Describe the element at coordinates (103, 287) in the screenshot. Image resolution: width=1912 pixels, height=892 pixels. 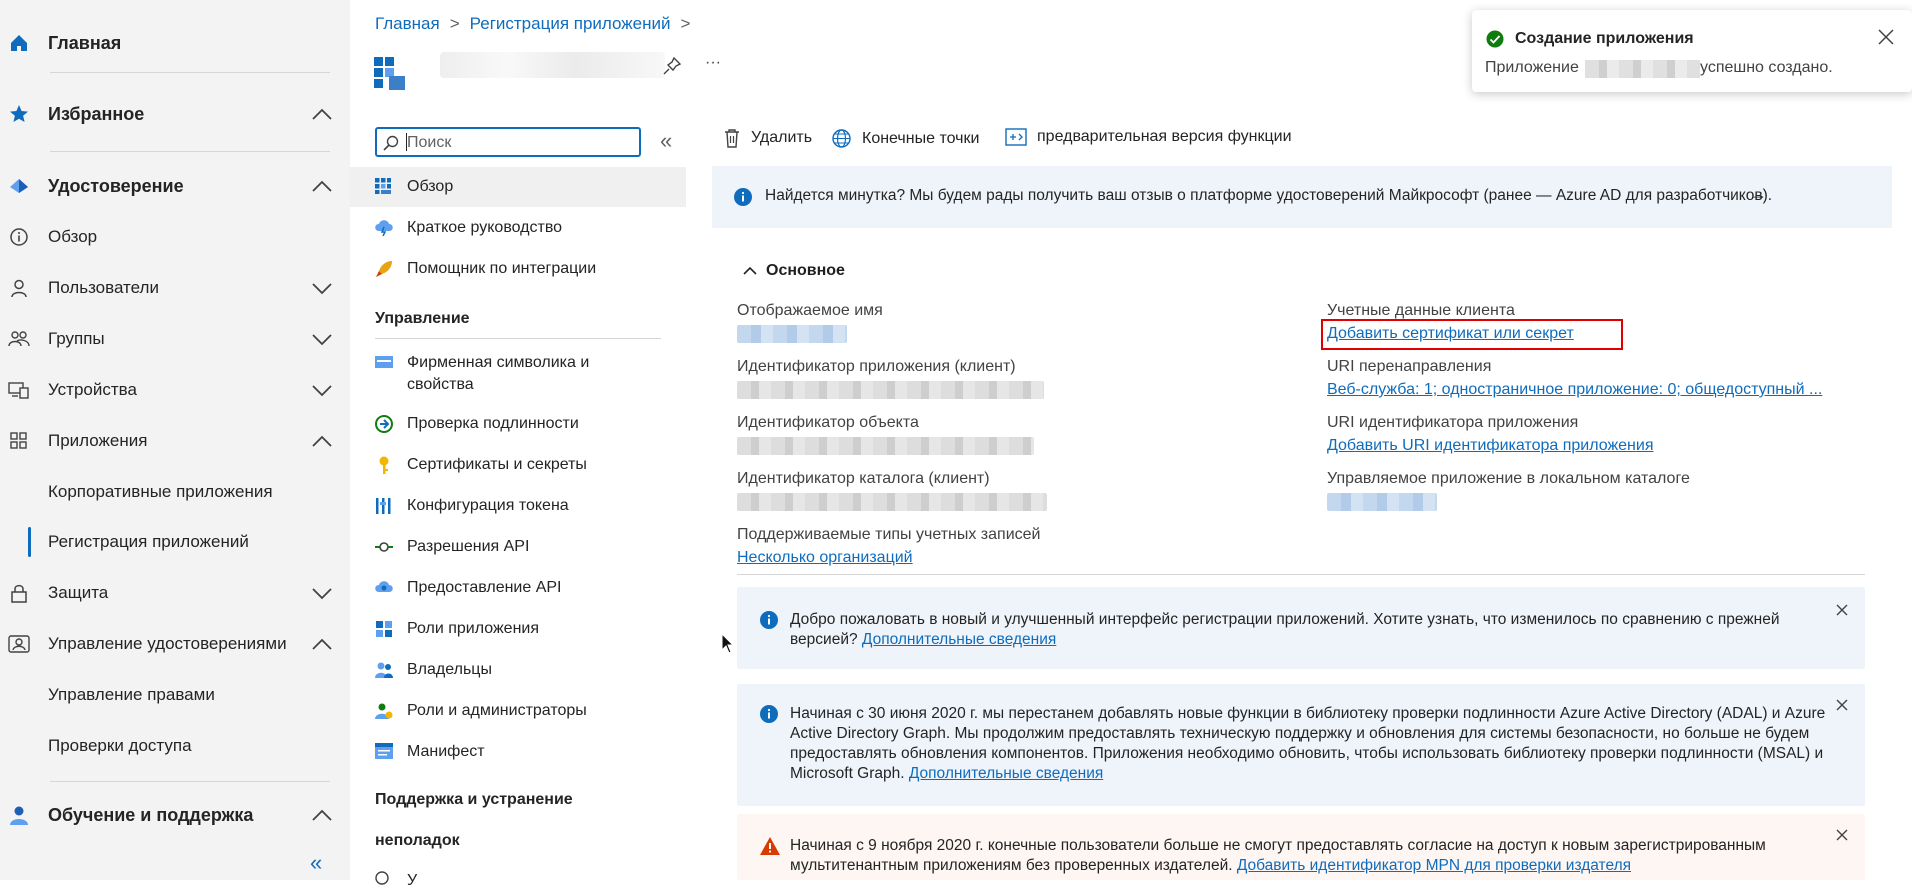
I see `nav-users-label: Пользователи` at that location.